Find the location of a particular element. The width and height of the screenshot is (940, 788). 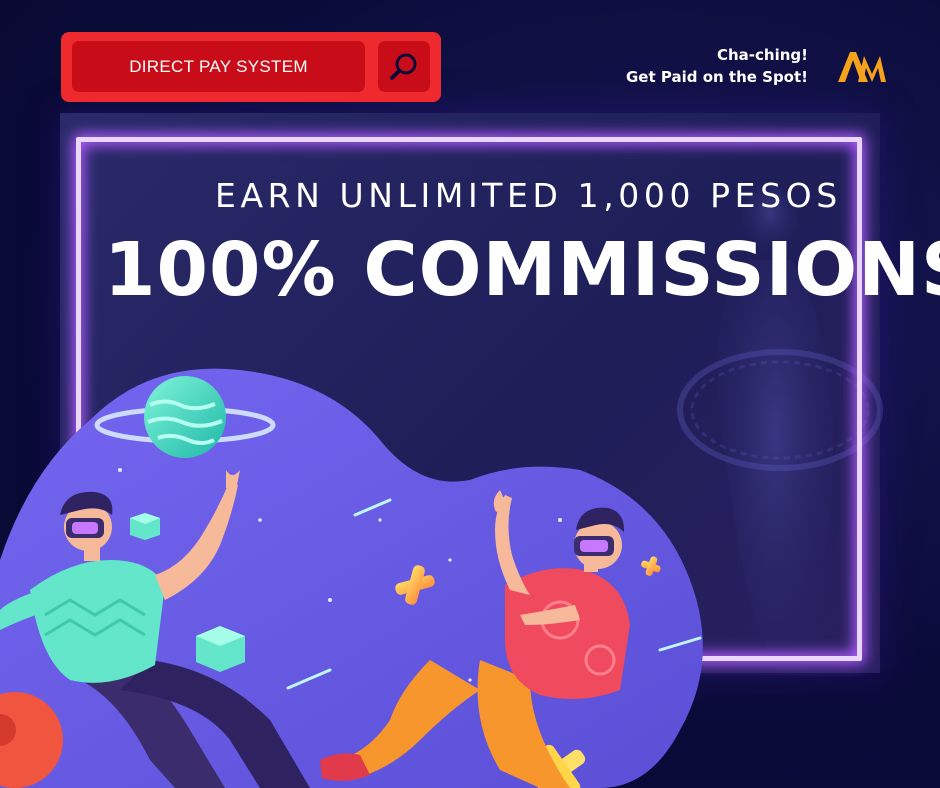

search-bar: DIRECT PAY SYSTEM is located at coordinates (251, 67).